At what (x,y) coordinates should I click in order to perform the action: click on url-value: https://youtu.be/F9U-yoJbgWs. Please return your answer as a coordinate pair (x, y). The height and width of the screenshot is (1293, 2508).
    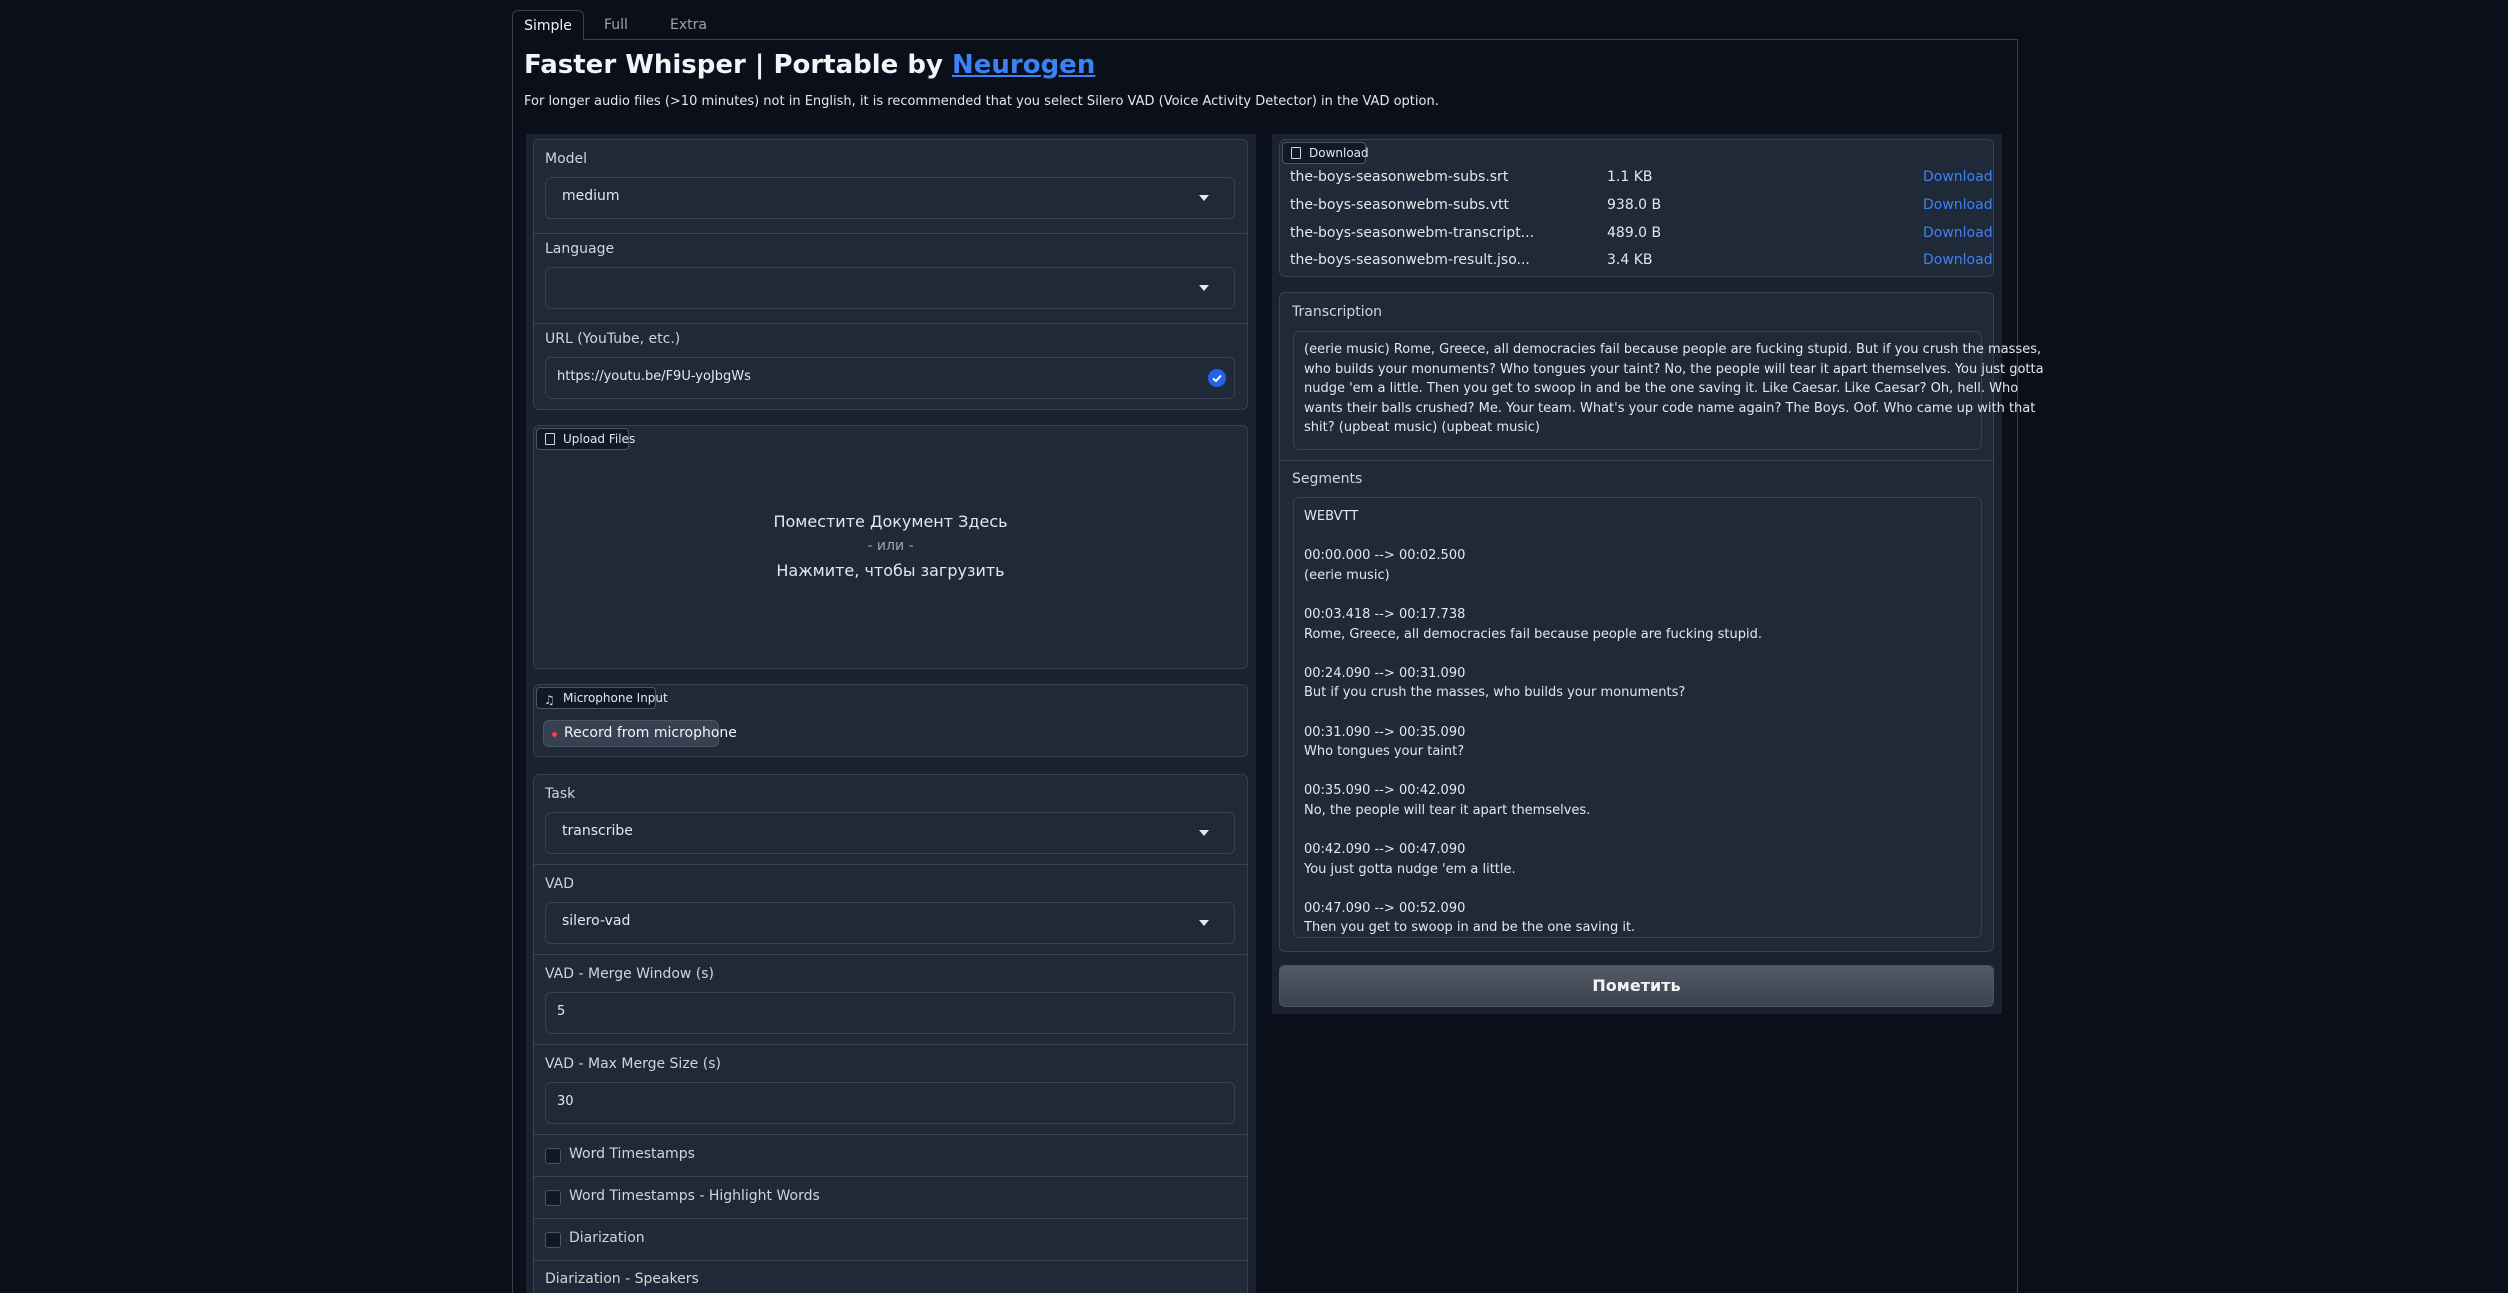
    Looking at the image, I should click on (654, 376).